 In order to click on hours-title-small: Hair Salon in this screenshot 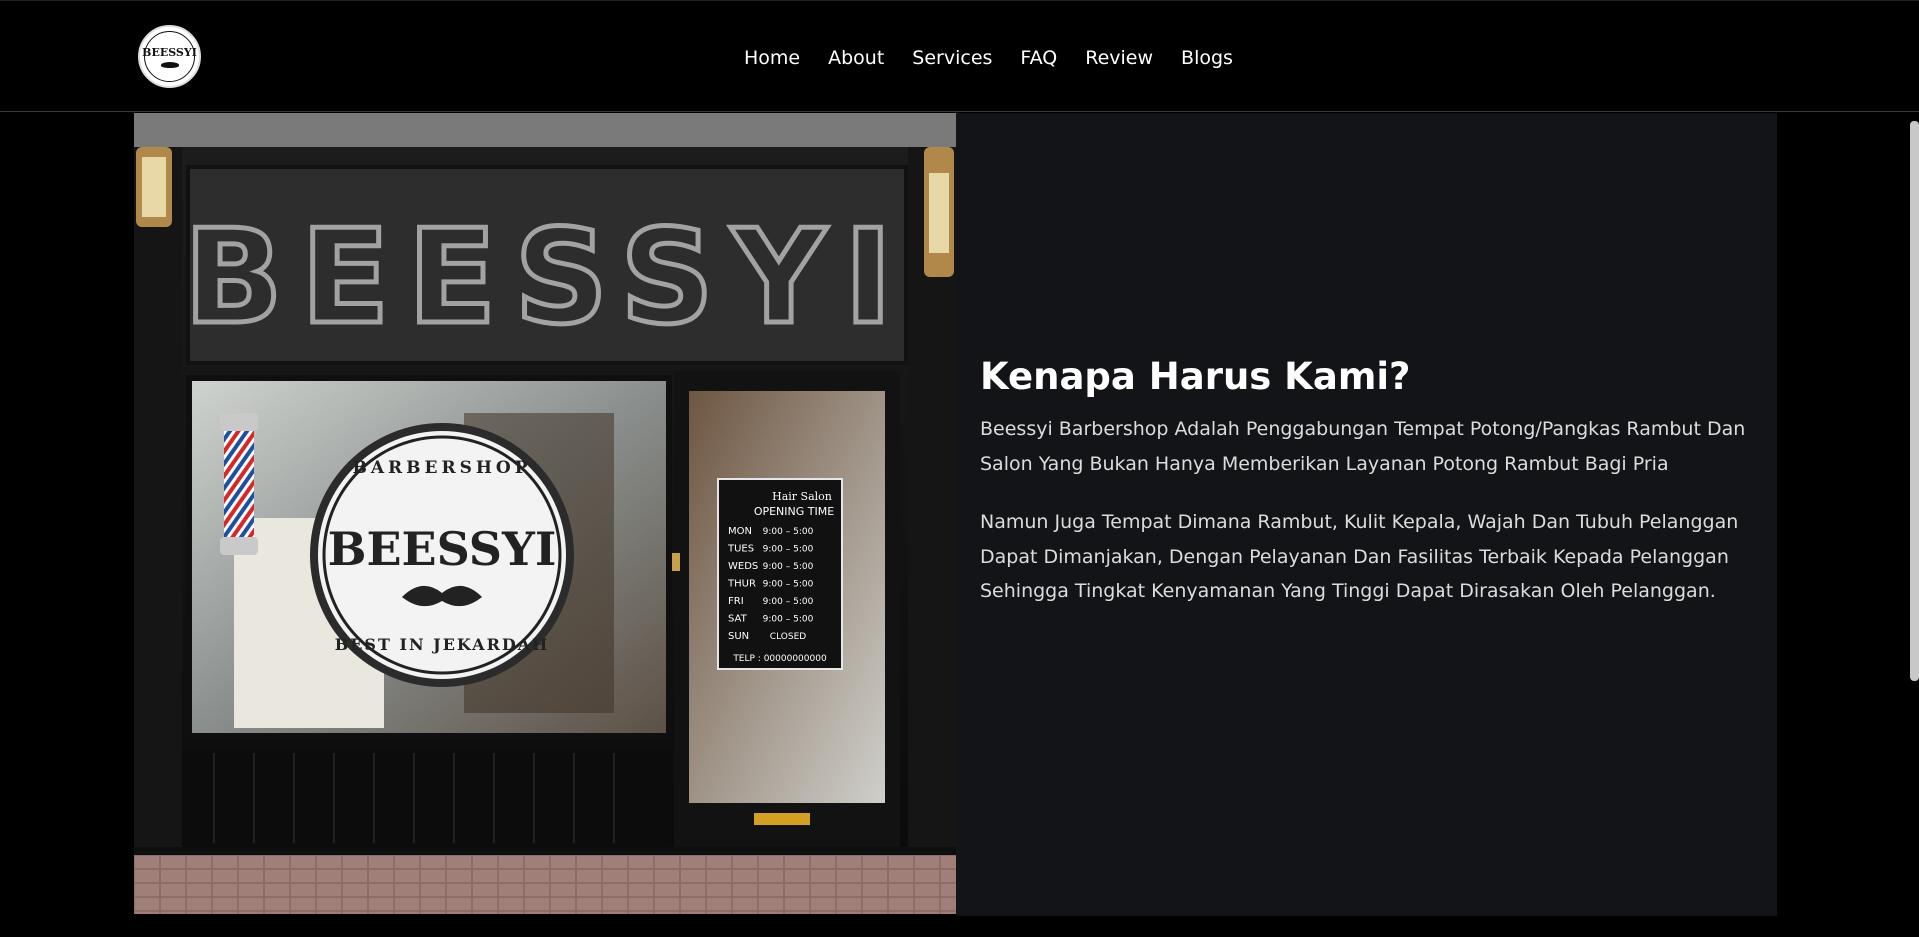, I will do `click(802, 496)`.